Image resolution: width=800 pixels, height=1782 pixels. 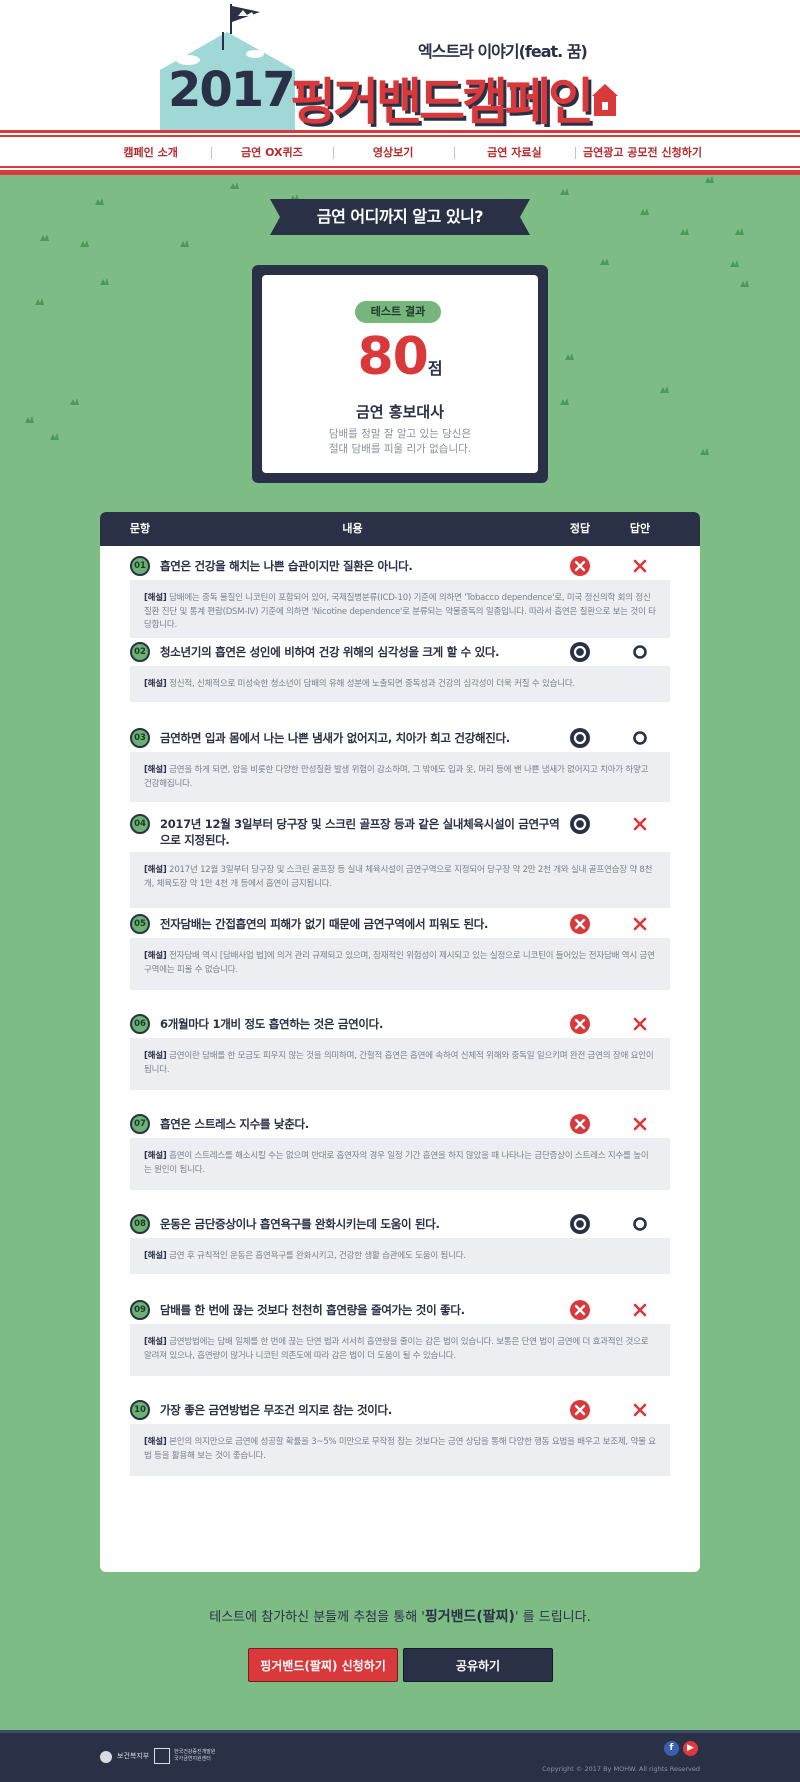 What do you see at coordinates (400, 65) in the screenshot?
I see `campaign-logo: 2017 핑거밴드캠페인 엑스트라 이야기(feat. 꿈)` at bounding box center [400, 65].